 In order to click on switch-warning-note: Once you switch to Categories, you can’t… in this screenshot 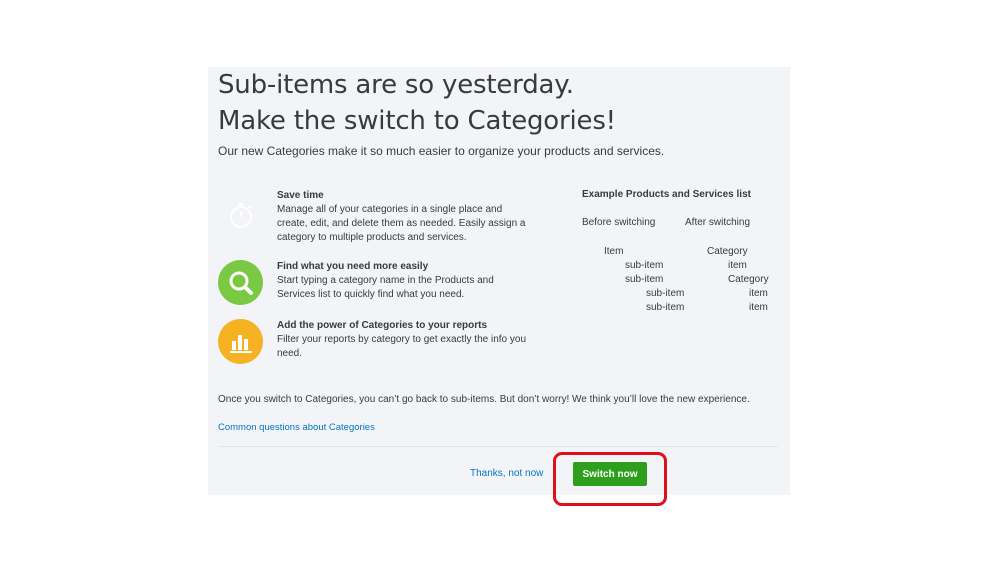, I will do `click(484, 399)`.